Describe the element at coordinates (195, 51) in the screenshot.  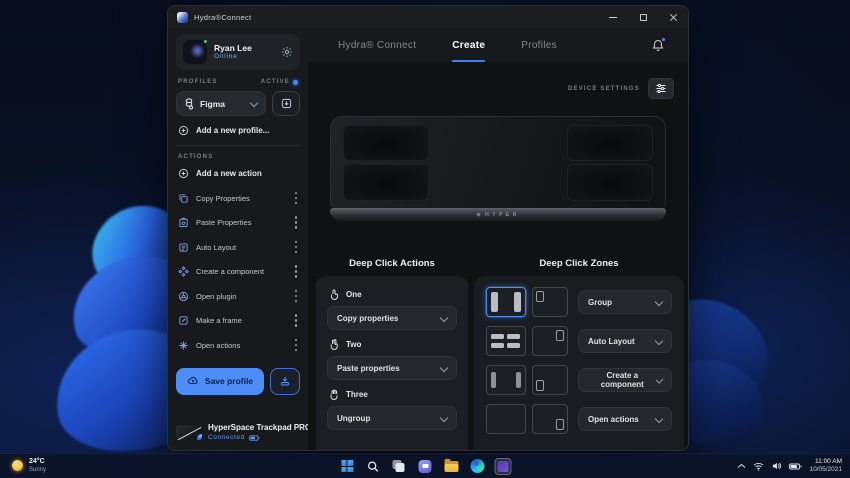
I see `avatar` at that location.